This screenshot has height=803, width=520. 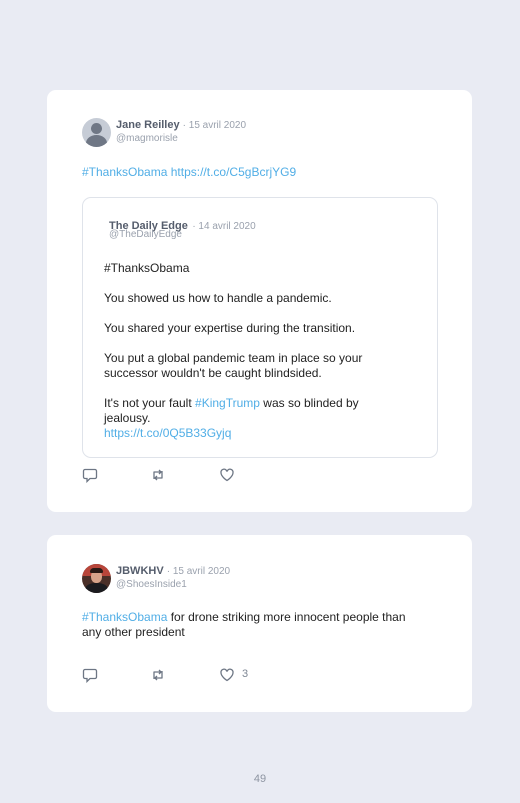 What do you see at coordinates (227, 403) in the screenshot?
I see `hashtag-link: #KingTrump` at bounding box center [227, 403].